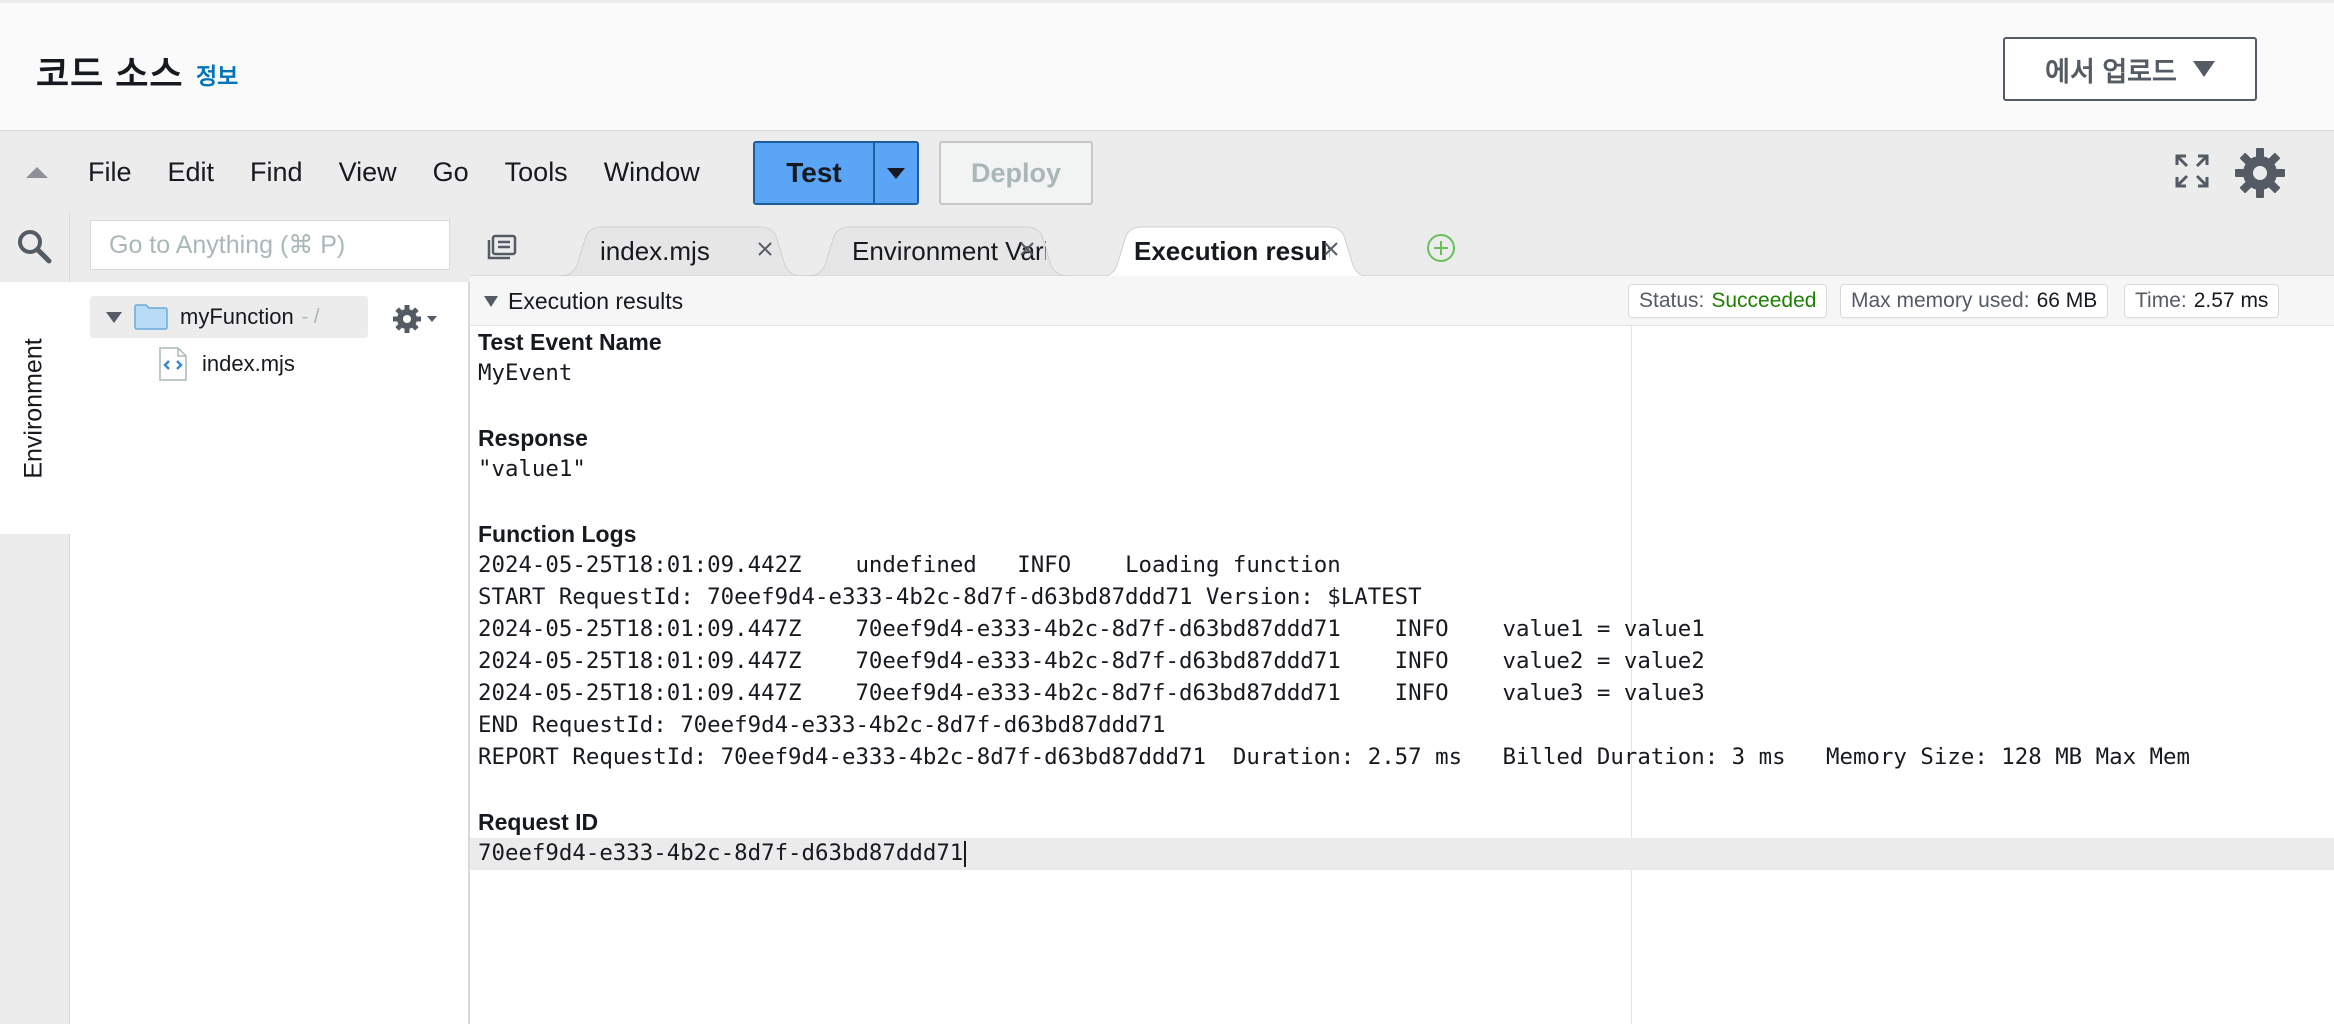  What do you see at coordinates (965, 853) in the screenshot?
I see `text-cursor` at bounding box center [965, 853].